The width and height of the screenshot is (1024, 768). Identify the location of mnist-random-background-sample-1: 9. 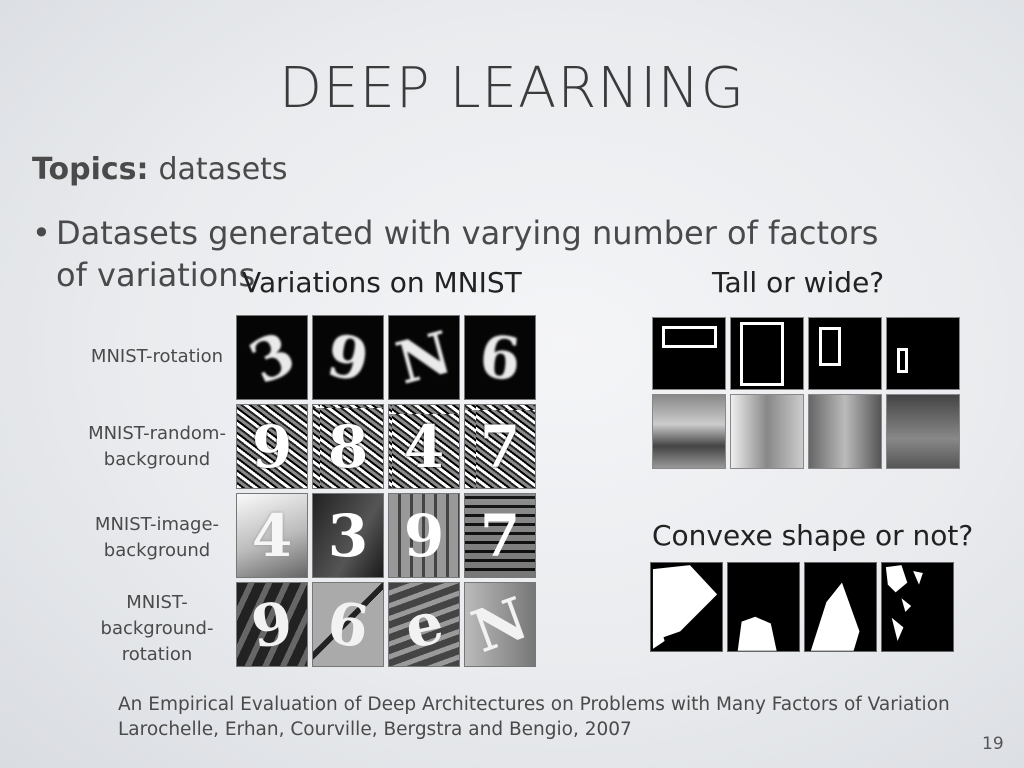
(272, 446).